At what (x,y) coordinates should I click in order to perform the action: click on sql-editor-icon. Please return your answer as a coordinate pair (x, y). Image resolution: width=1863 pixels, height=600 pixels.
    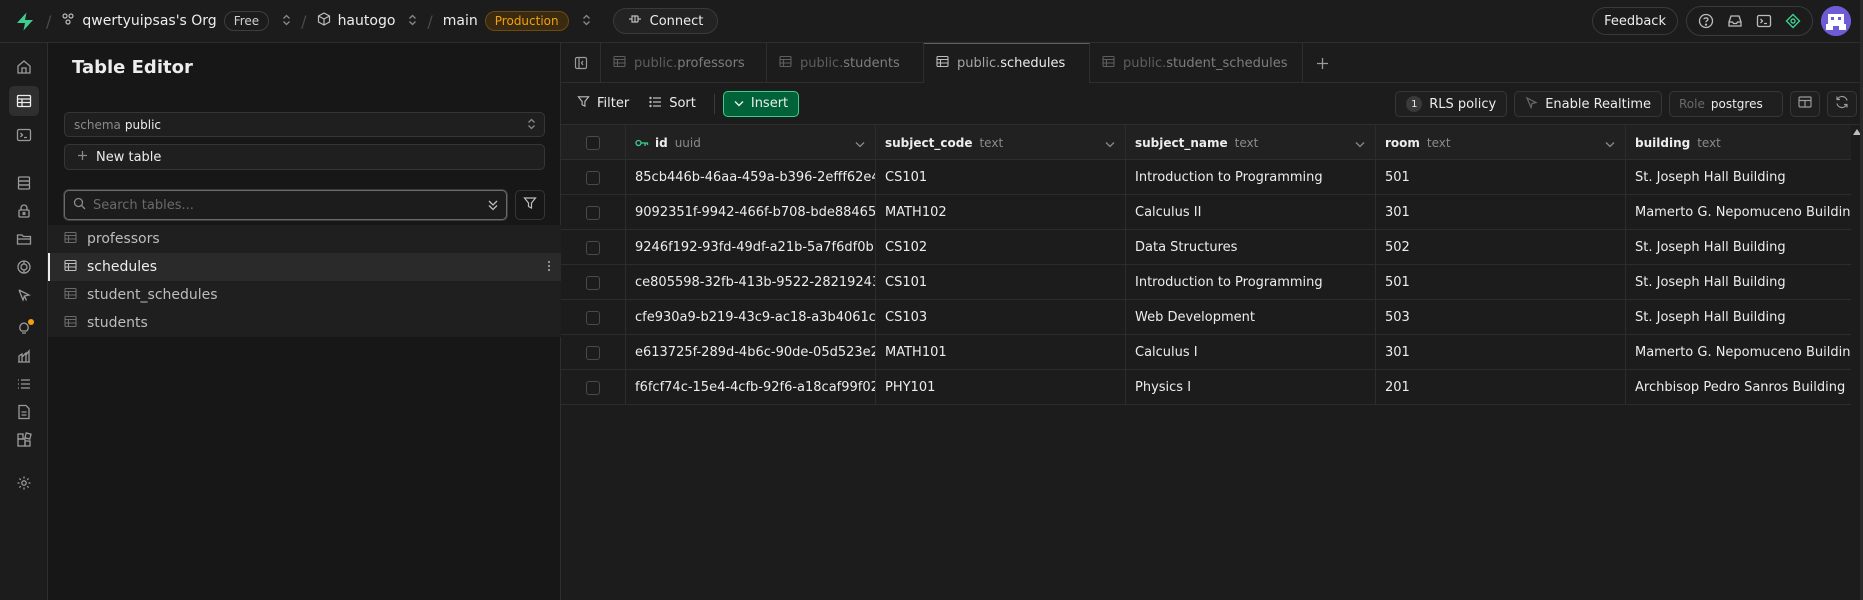
    Looking at the image, I should click on (24, 135).